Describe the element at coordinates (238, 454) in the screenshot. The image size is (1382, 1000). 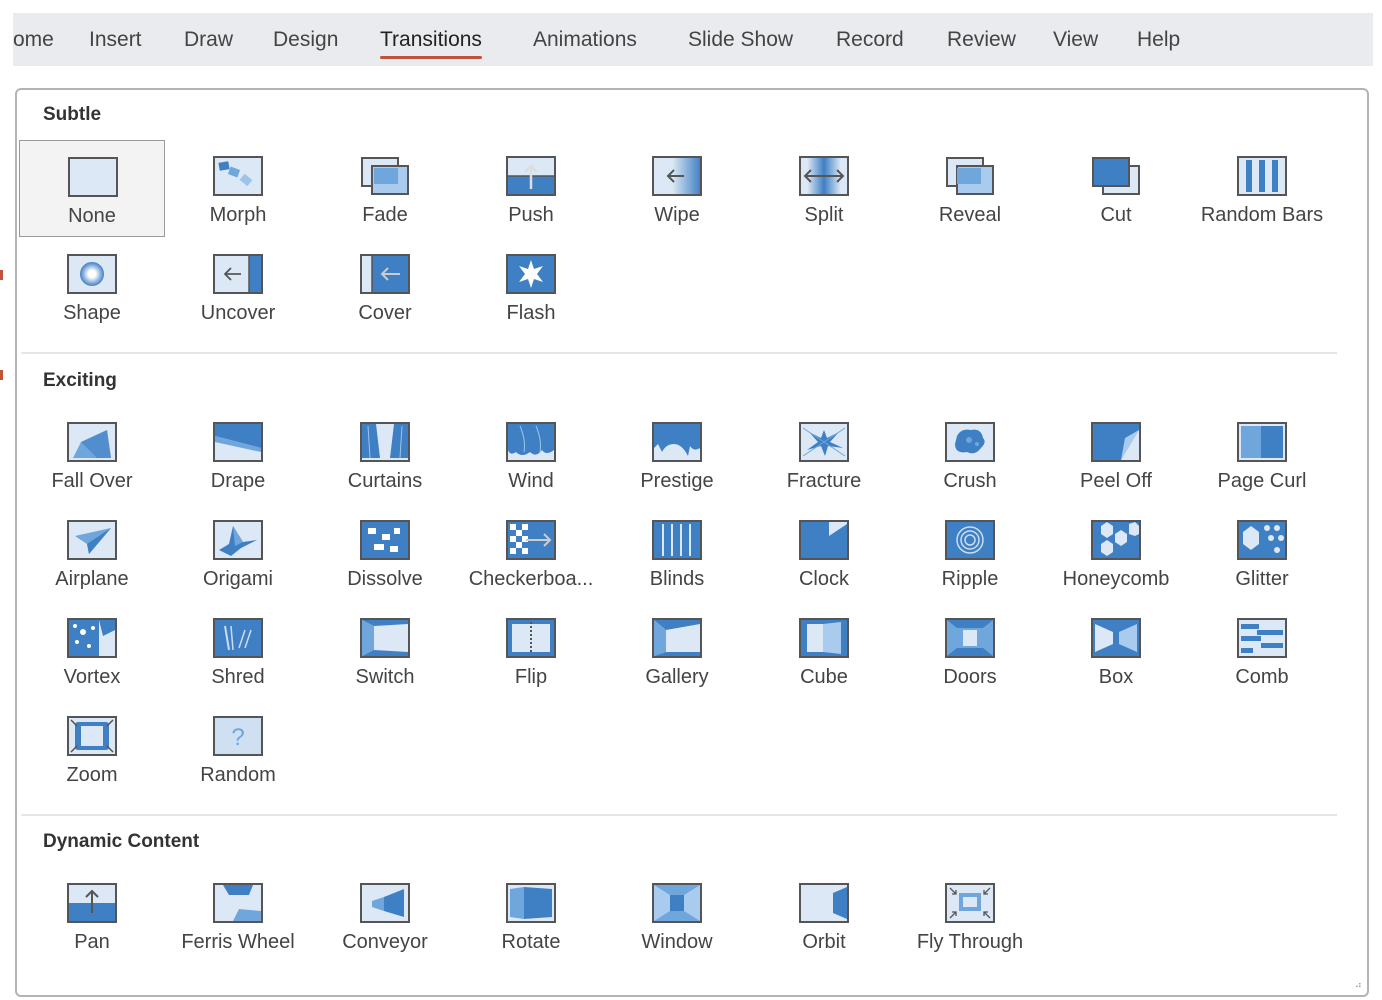
I see `transition-drape: Drape` at that location.